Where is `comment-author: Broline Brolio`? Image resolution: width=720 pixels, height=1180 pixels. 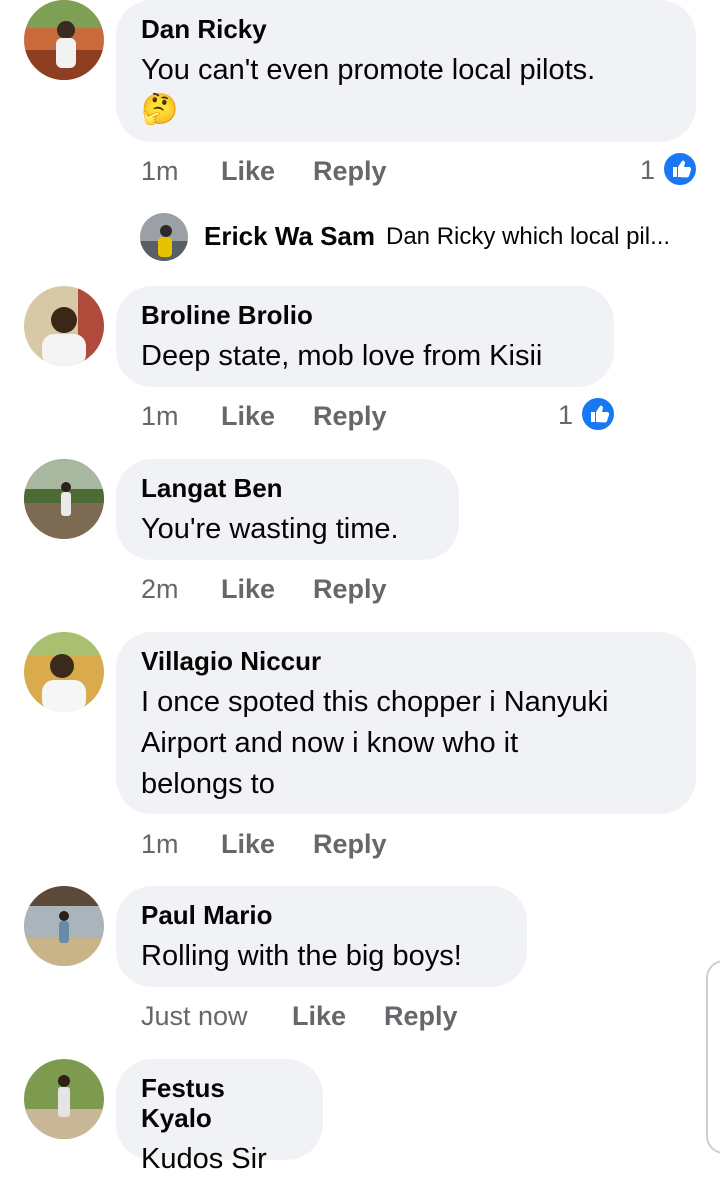 comment-author: Broline Brolio is located at coordinates (365, 315).